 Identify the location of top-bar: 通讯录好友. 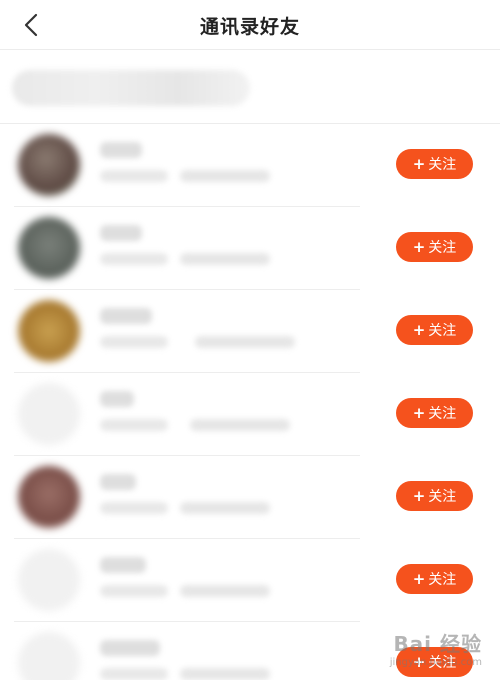
(250, 25).